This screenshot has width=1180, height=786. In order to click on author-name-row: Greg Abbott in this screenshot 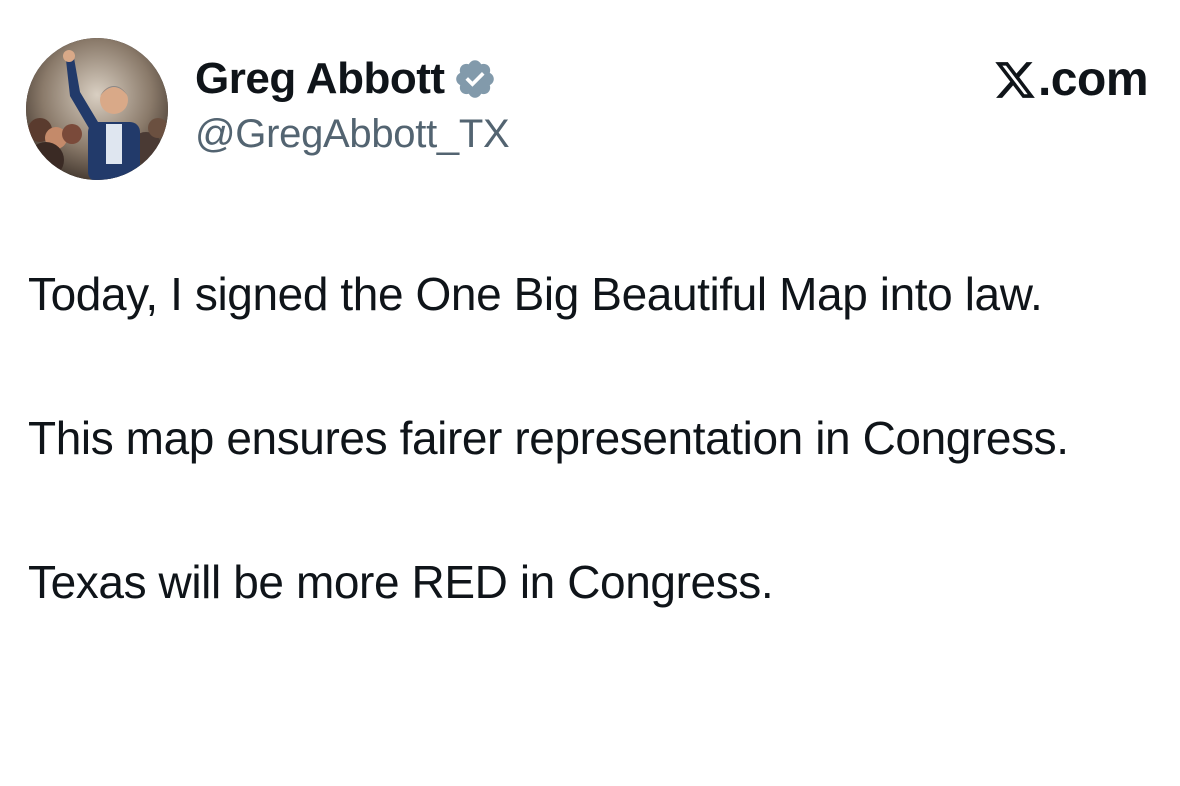, I will do `click(346, 79)`.